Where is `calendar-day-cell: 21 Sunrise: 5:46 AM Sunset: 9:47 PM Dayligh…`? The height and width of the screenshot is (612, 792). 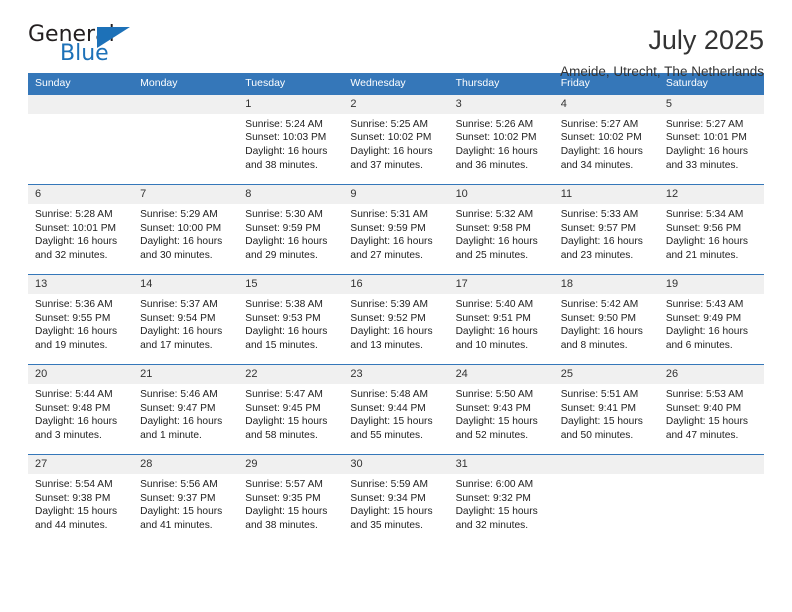 calendar-day-cell: 21 Sunrise: 5:46 AM Sunset: 9:47 PM Dayligh… is located at coordinates (186, 409).